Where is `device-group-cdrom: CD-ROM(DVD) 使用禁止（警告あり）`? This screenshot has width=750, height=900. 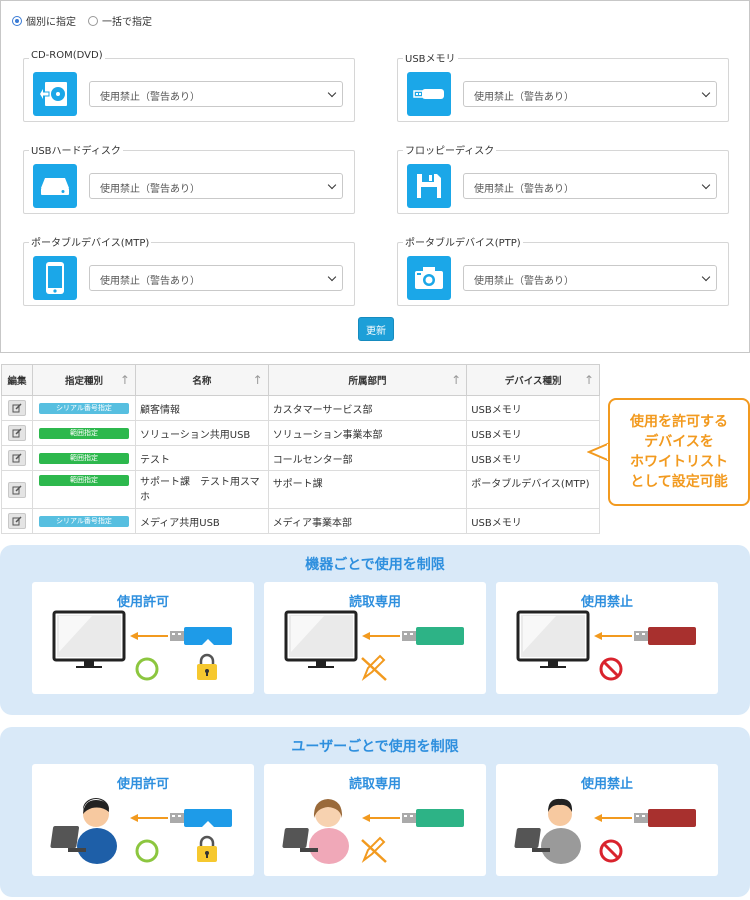 device-group-cdrom: CD-ROM(DVD) 使用禁止（警告あり） is located at coordinates (189, 86).